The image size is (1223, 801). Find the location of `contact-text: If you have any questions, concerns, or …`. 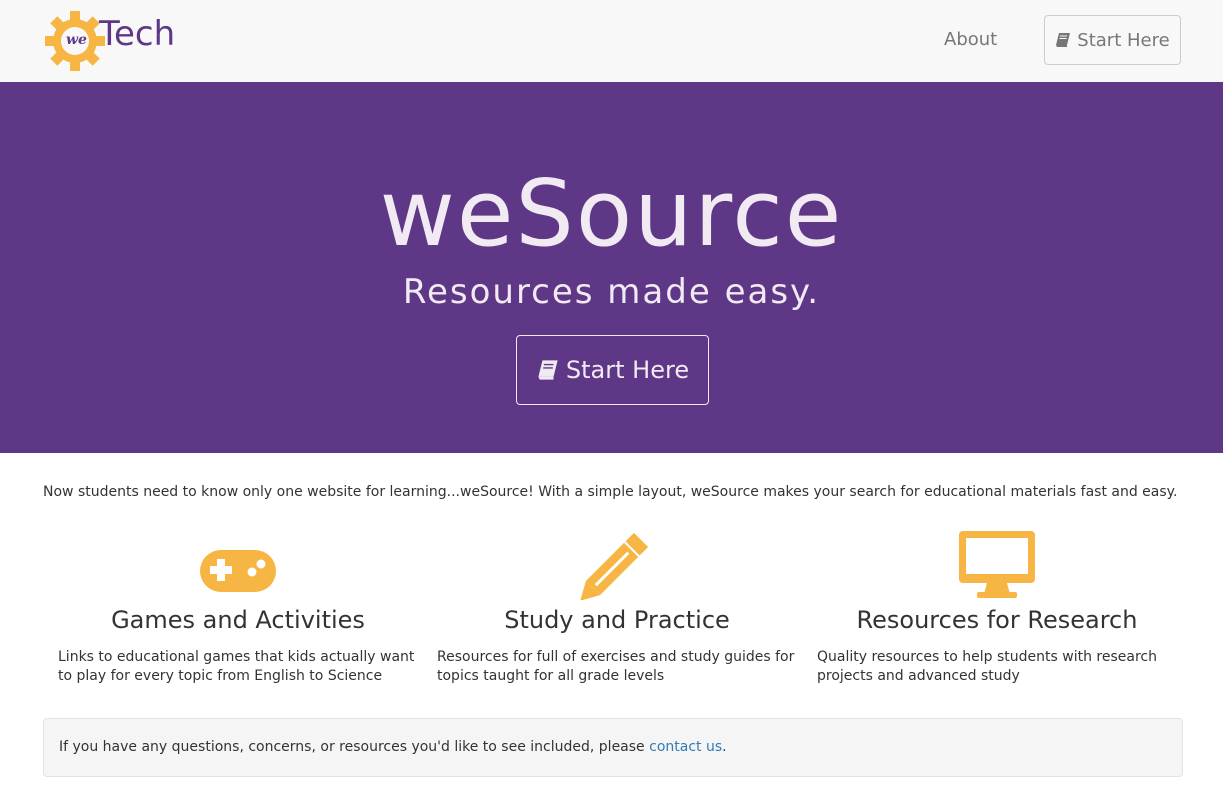

contact-text: If you have any questions, concerns, or … is located at coordinates (393, 747).